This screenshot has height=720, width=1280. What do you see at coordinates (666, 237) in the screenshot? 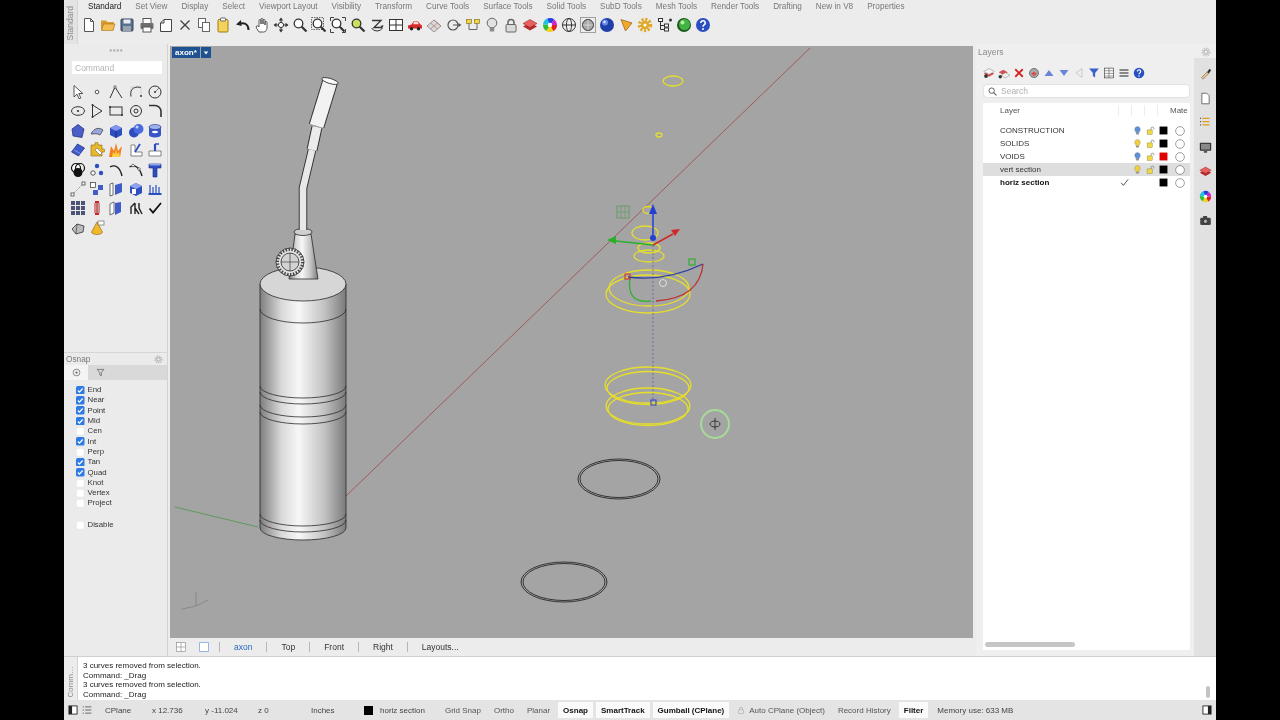
I see `gumball-arrow` at bounding box center [666, 237].